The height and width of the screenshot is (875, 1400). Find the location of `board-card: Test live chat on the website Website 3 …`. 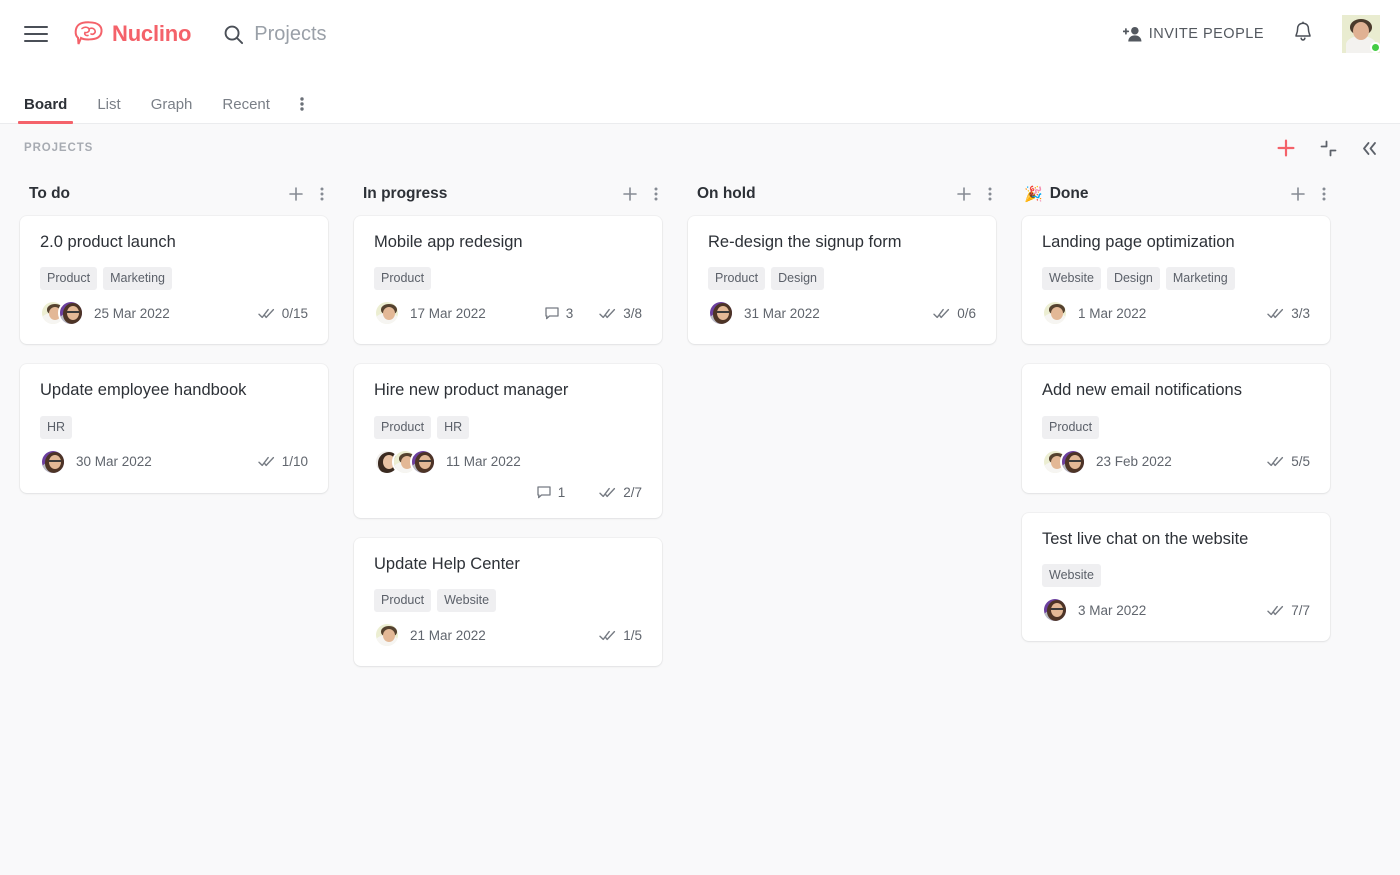

board-card: Test live chat on the website Website 3 … is located at coordinates (1176, 577).